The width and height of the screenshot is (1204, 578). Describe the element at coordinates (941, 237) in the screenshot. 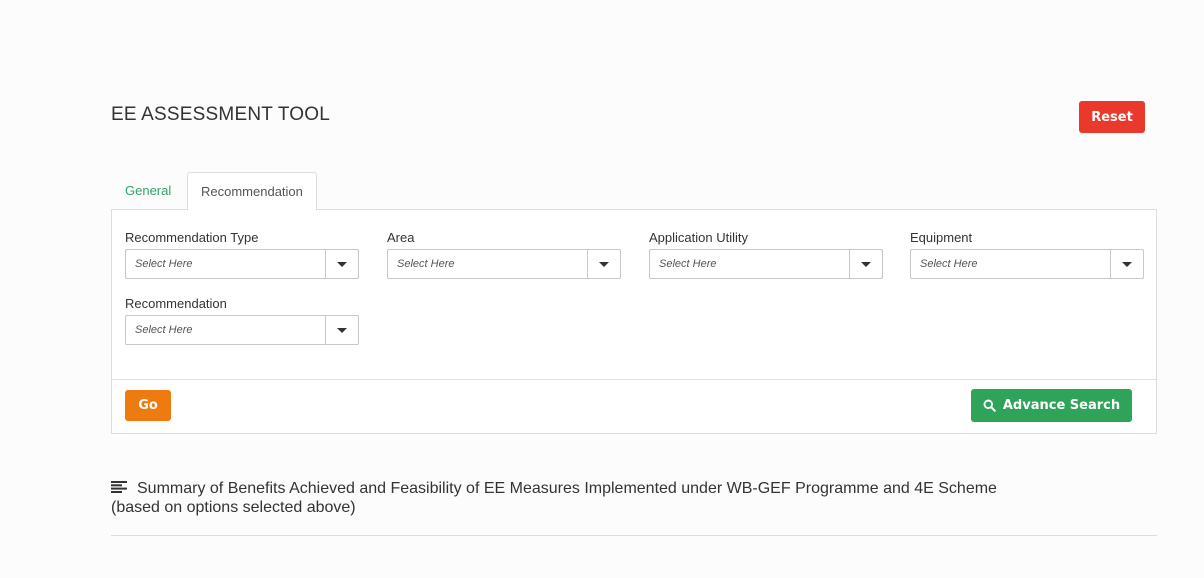

I see `equipment-label: Equipment` at that location.